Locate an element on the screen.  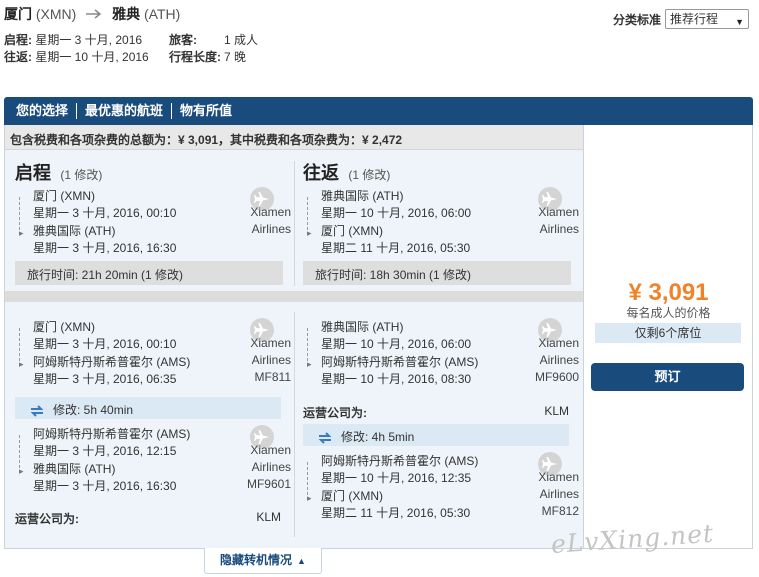
outbound-operator-label: 运营公司为: is located at coordinates (47, 519).